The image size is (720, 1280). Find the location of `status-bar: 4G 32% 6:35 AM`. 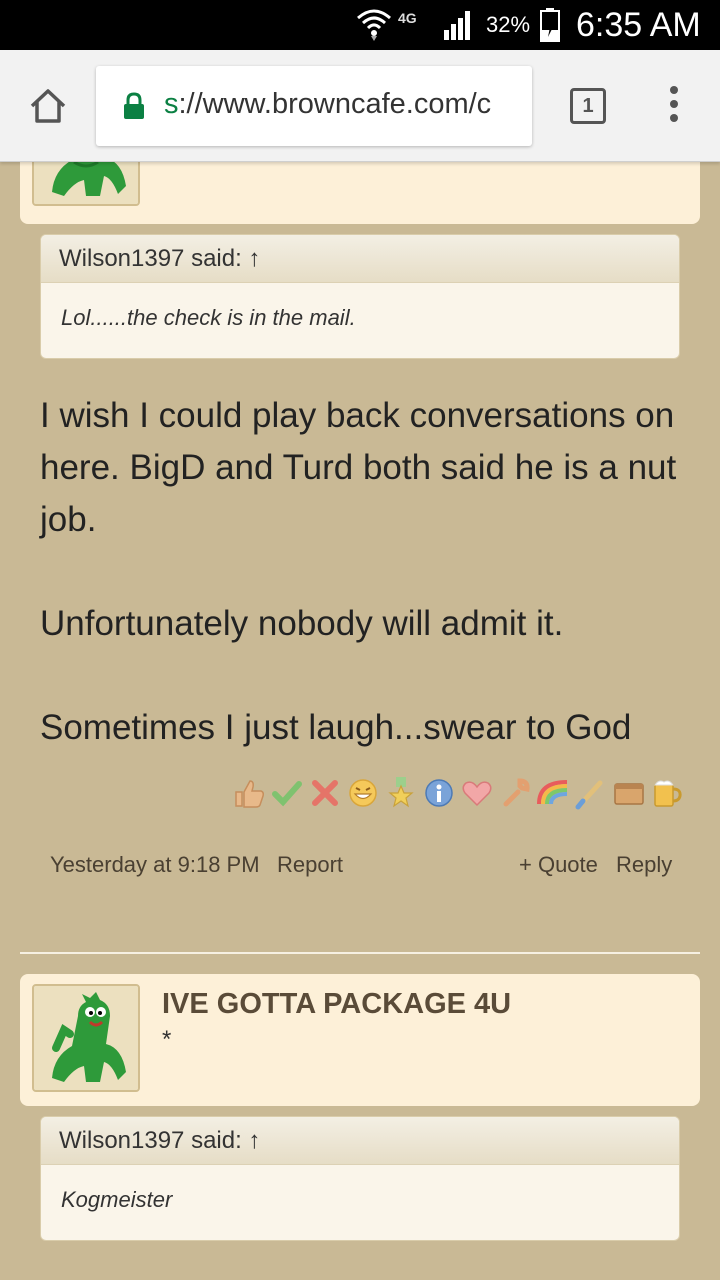

status-bar: 4G 32% 6:35 AM is located at coordinates (360, 25).